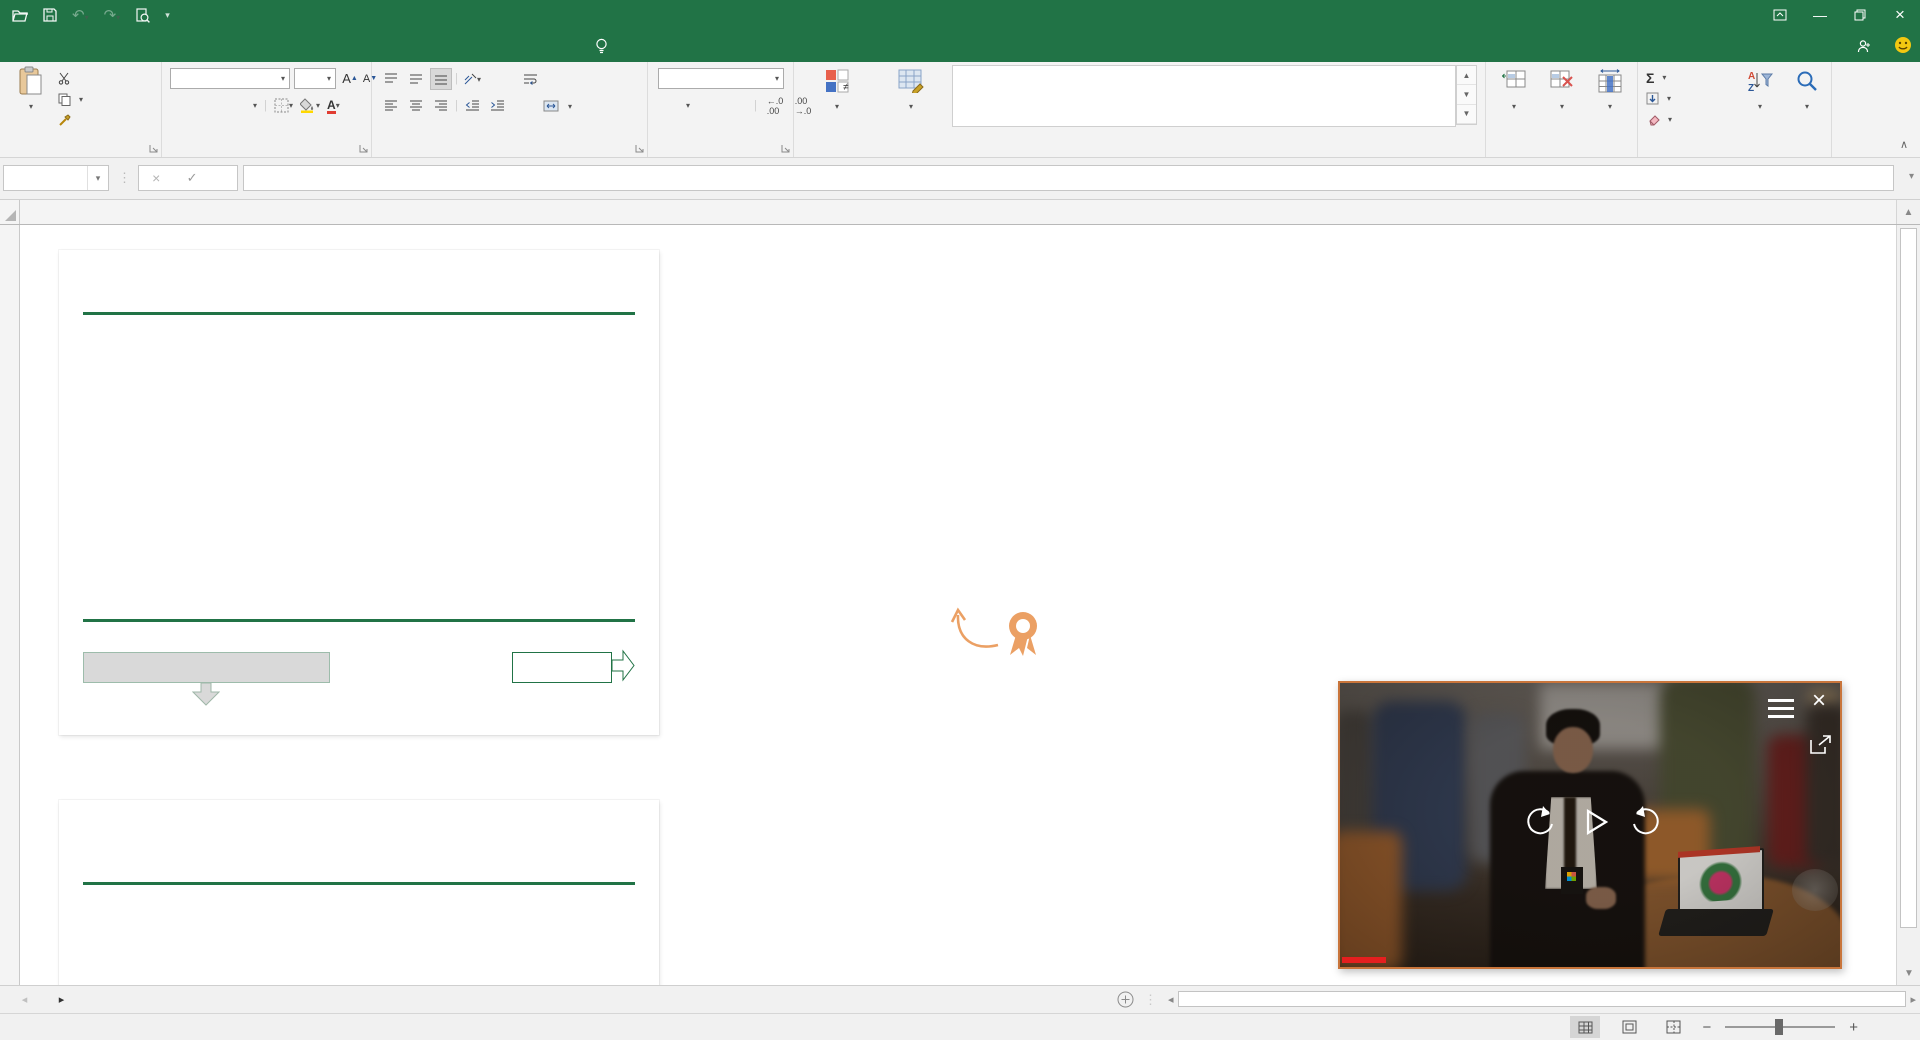 This screenshot has width=1920, height=1040. I want to click on format-cells-button: ▾, so click(1610, 89).